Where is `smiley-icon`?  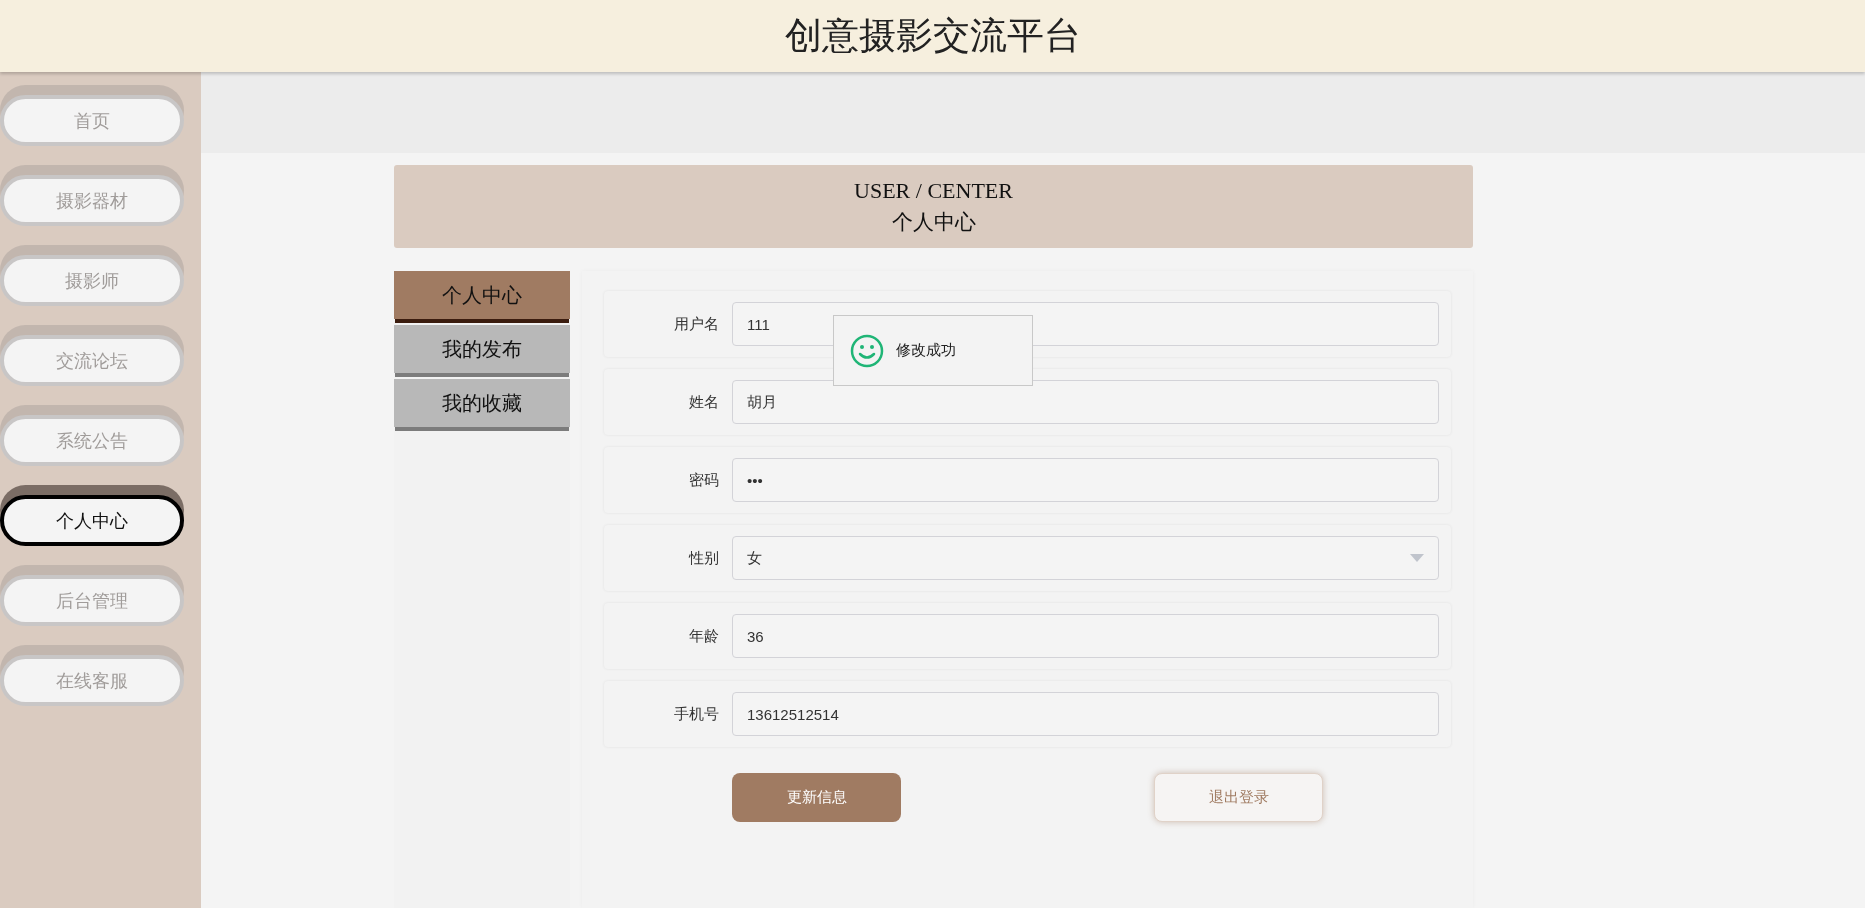 smiley-icon is located at coordinates (867, 350).